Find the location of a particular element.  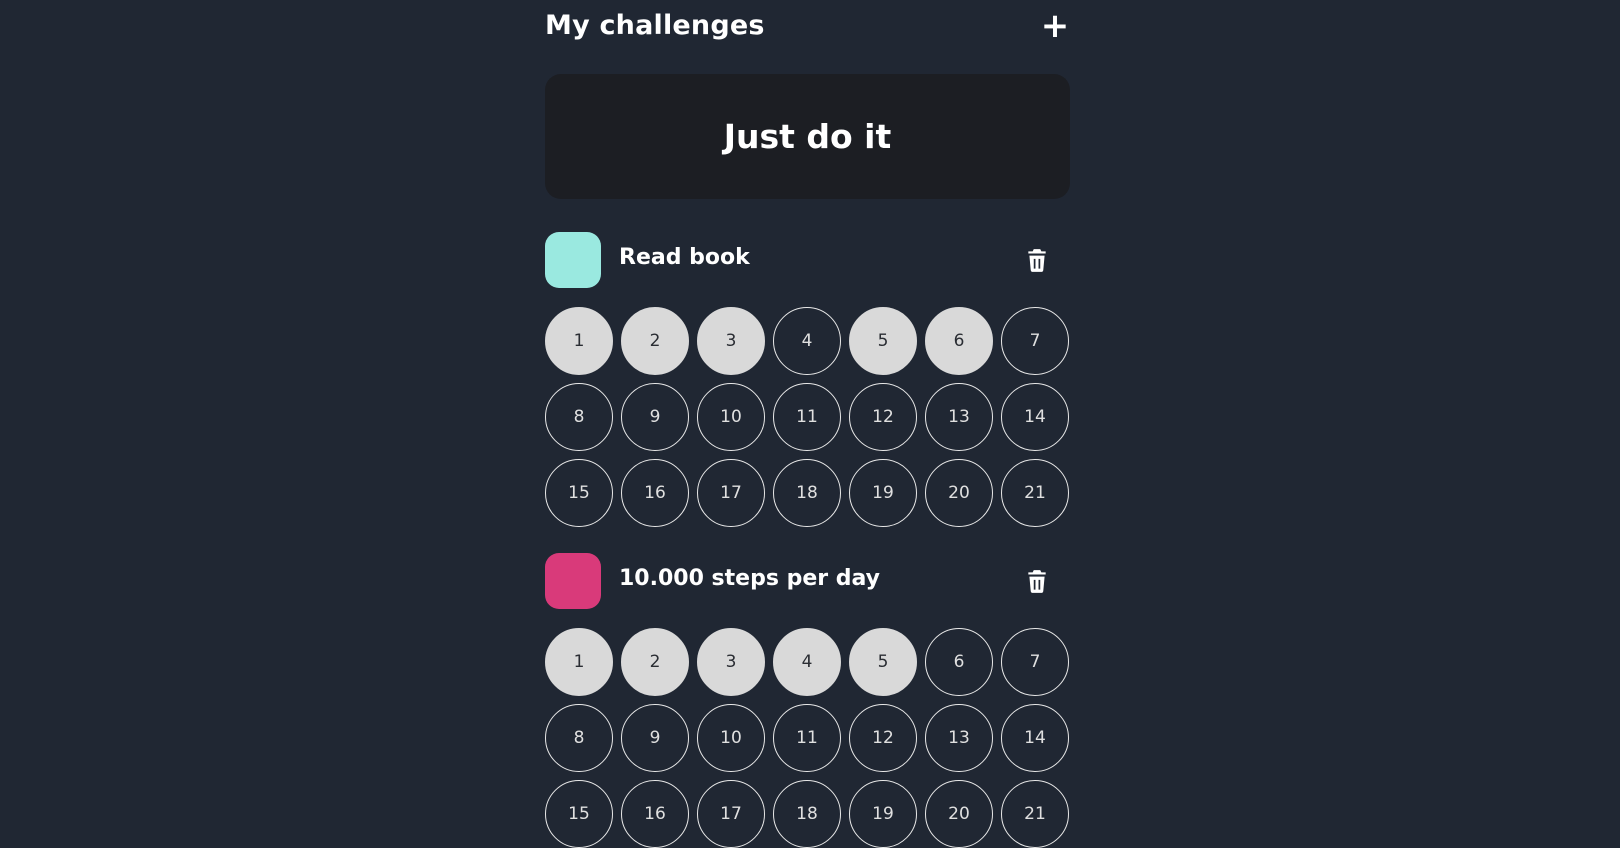

challenge-header: 10.000 steps per day is located at coordinates (807, 581).